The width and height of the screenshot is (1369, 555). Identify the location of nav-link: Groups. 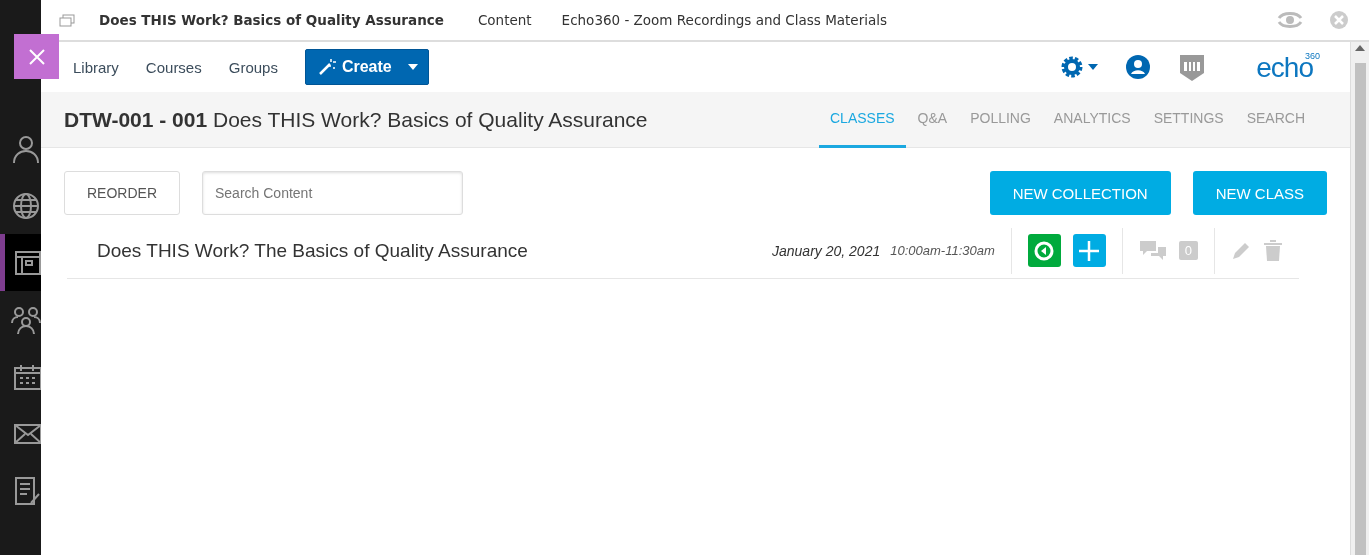
(253, 67).